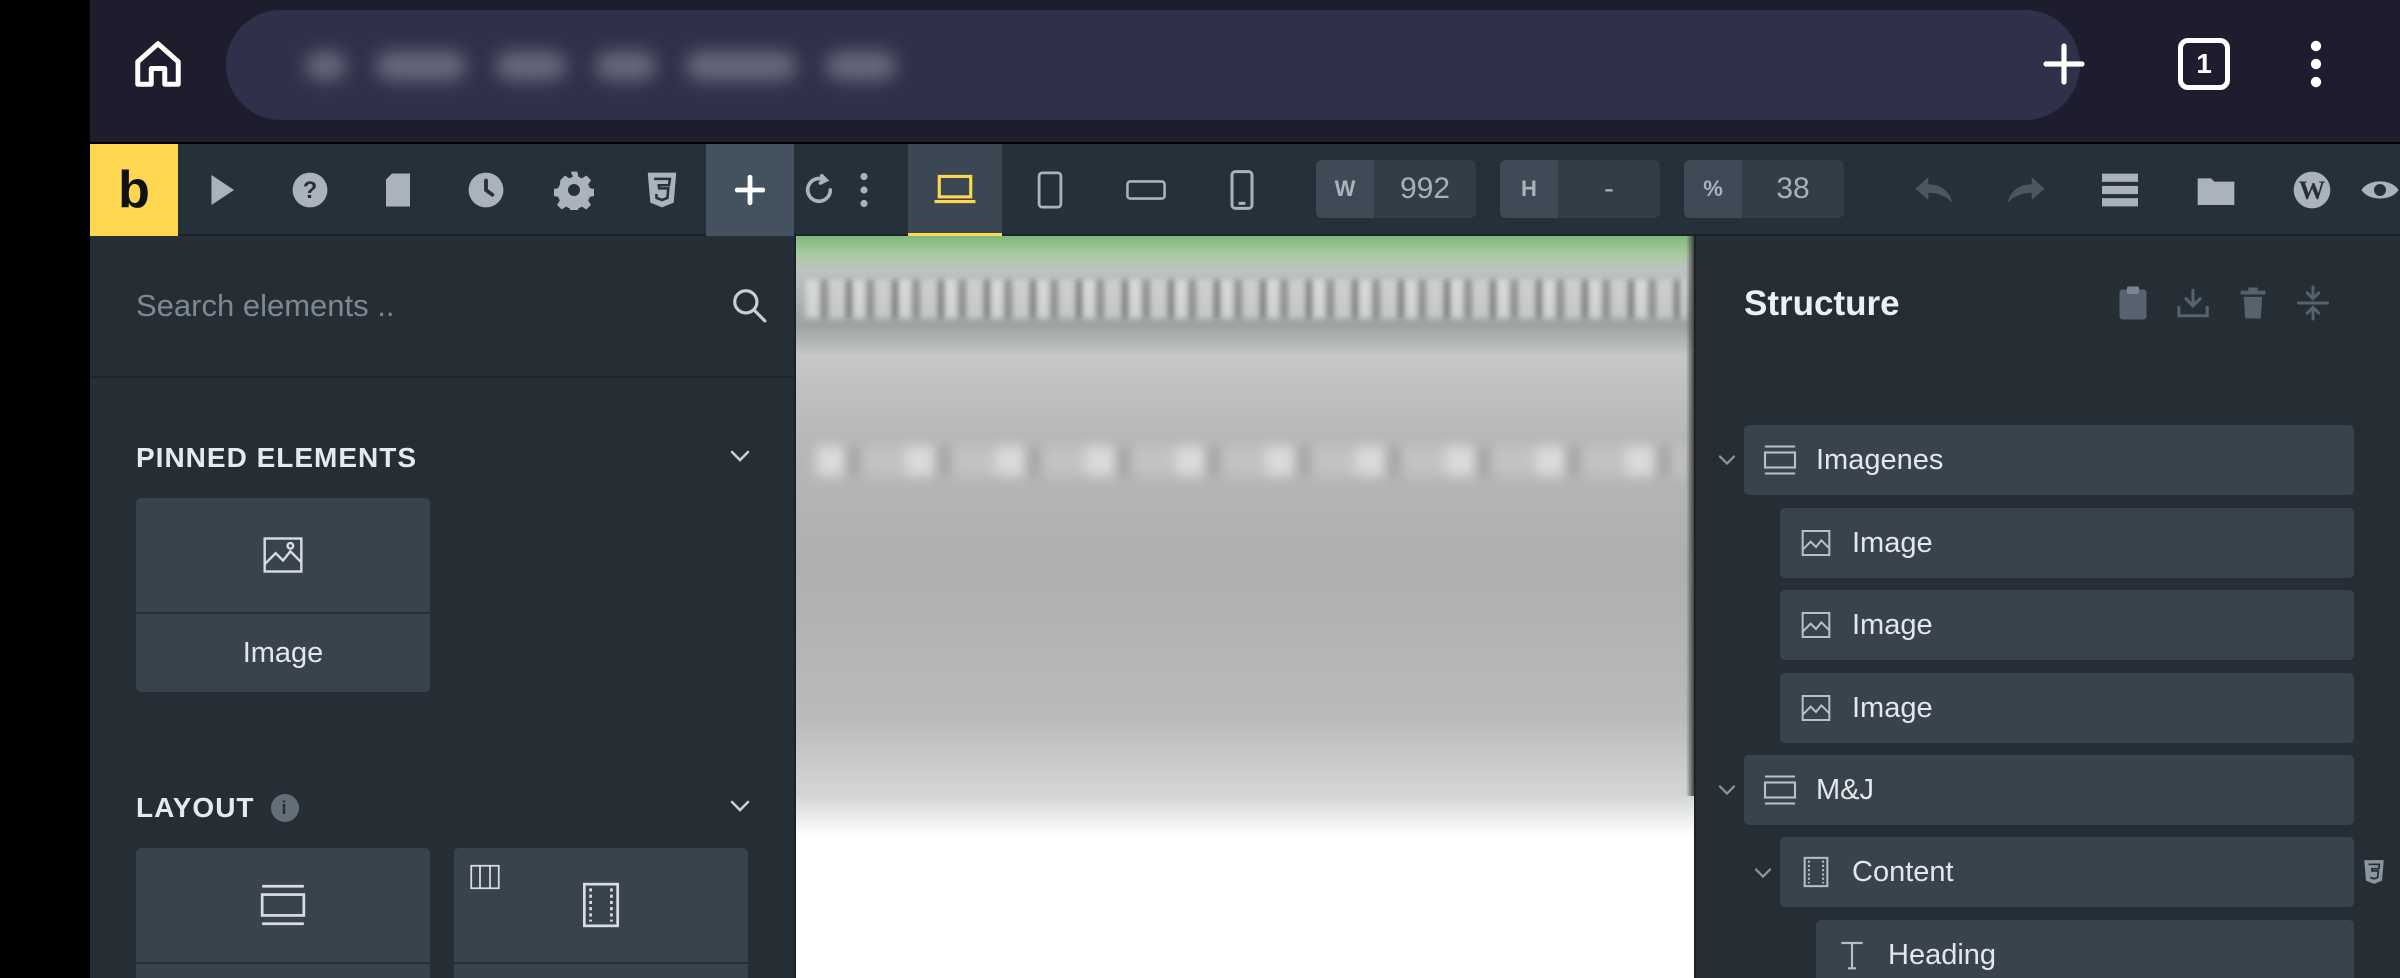  I want to click on revisions-clock-icon, so click(486, 190).